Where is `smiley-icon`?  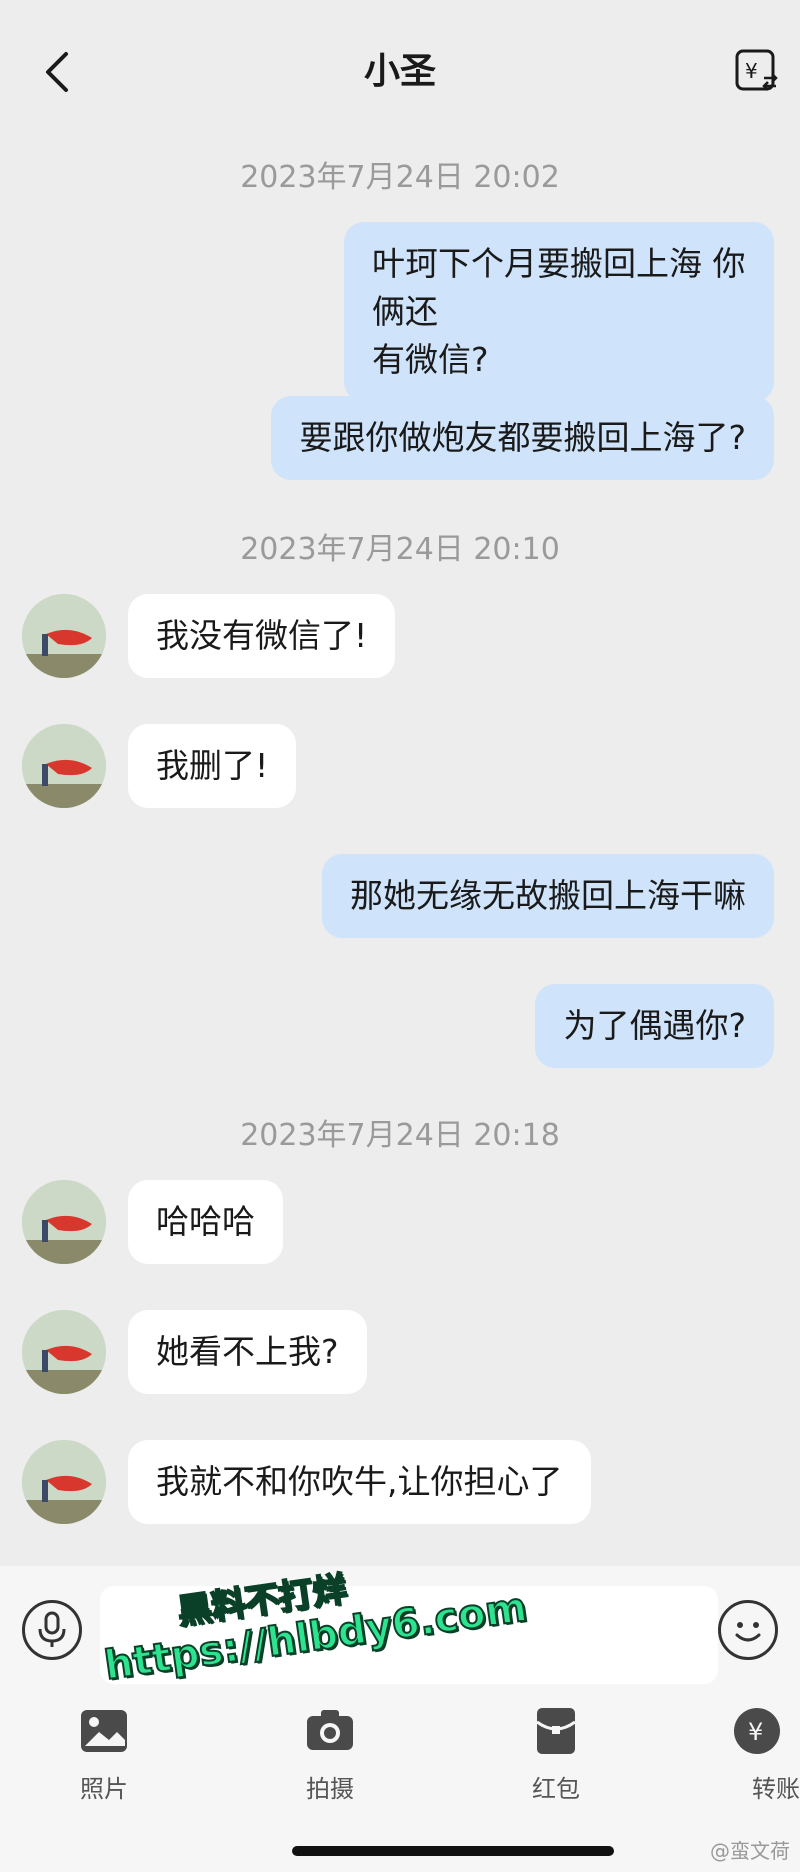
smiley-icon is located at coordinates (748, 1632).